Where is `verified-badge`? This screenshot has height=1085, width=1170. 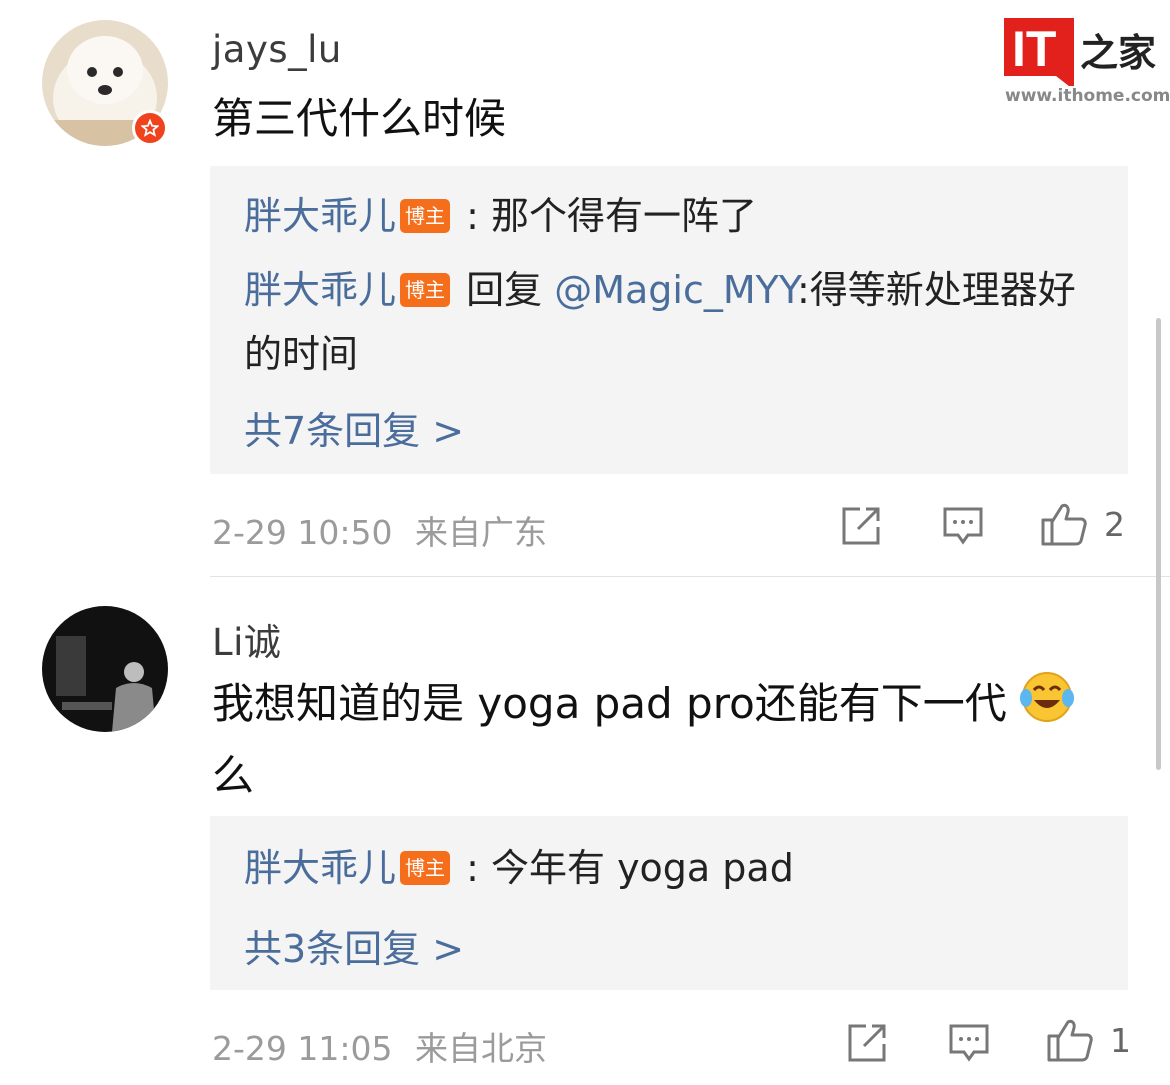
verified-badge is located at coordinates (150, 128).